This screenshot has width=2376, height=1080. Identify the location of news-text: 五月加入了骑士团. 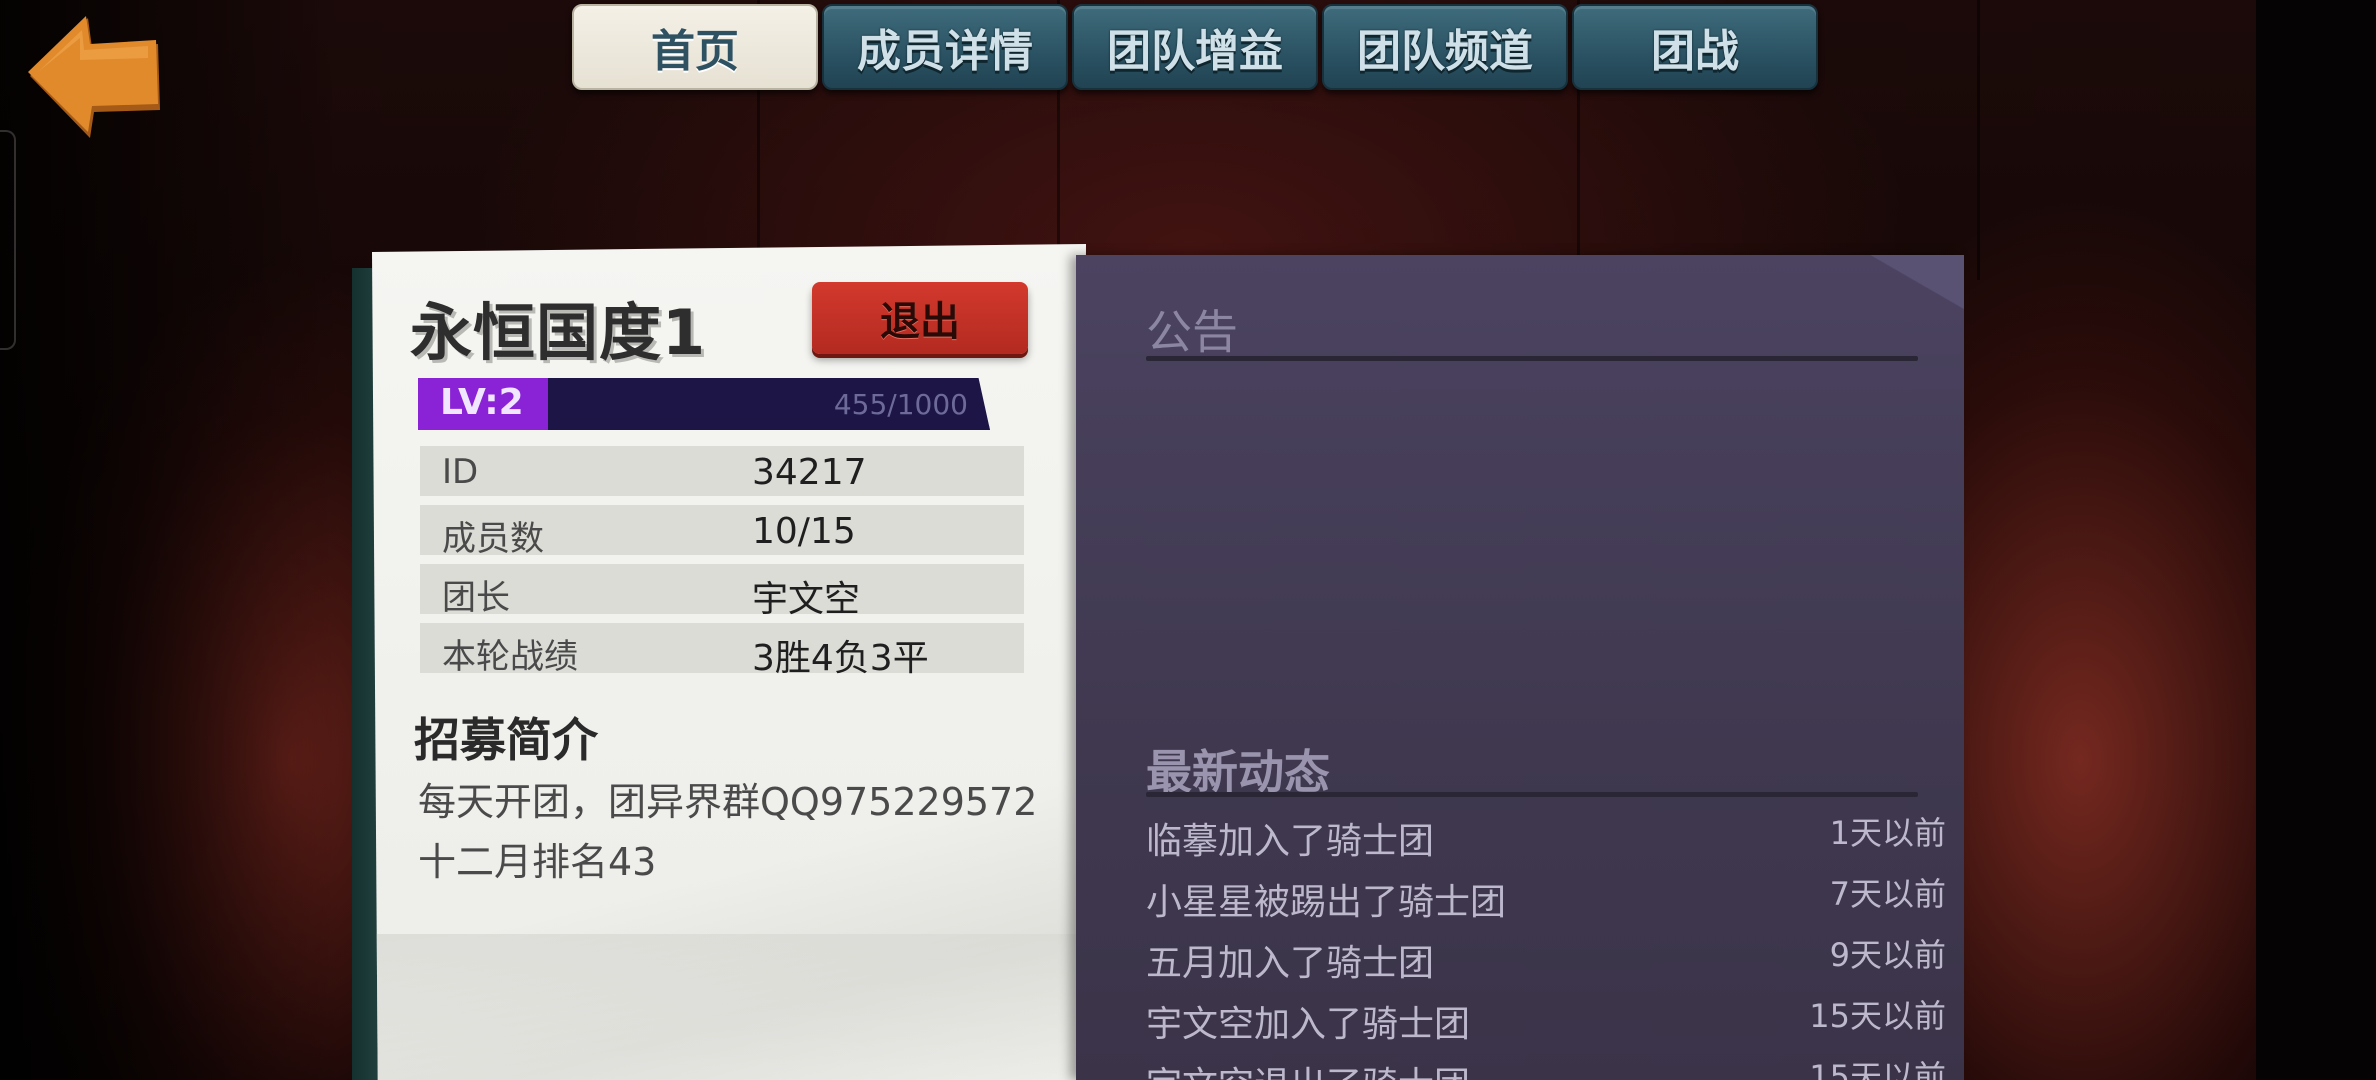
(1290, 963).